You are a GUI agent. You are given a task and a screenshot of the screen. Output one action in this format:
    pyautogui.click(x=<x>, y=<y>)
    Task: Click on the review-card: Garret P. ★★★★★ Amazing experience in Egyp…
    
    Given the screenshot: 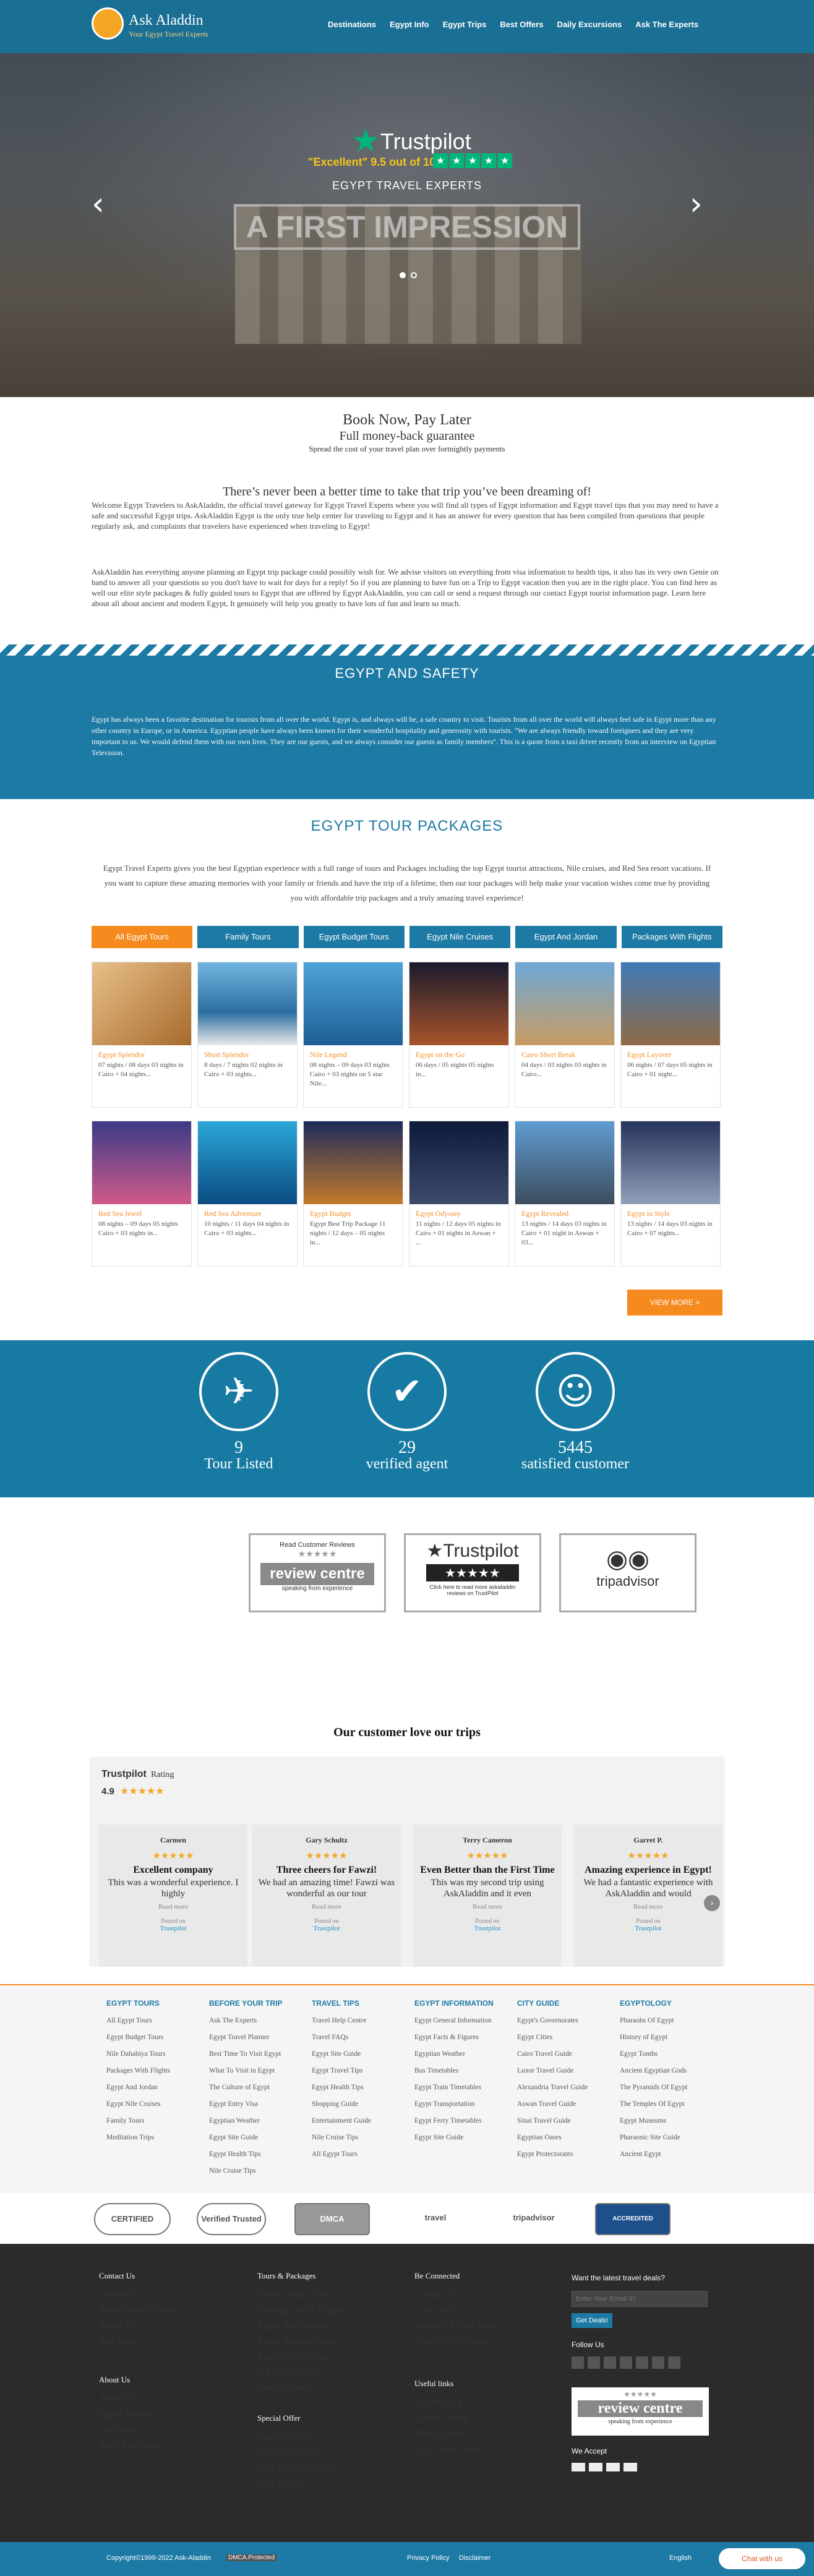 What is the action you would take?
    pyautogui.click(x=648, y=1896)
    